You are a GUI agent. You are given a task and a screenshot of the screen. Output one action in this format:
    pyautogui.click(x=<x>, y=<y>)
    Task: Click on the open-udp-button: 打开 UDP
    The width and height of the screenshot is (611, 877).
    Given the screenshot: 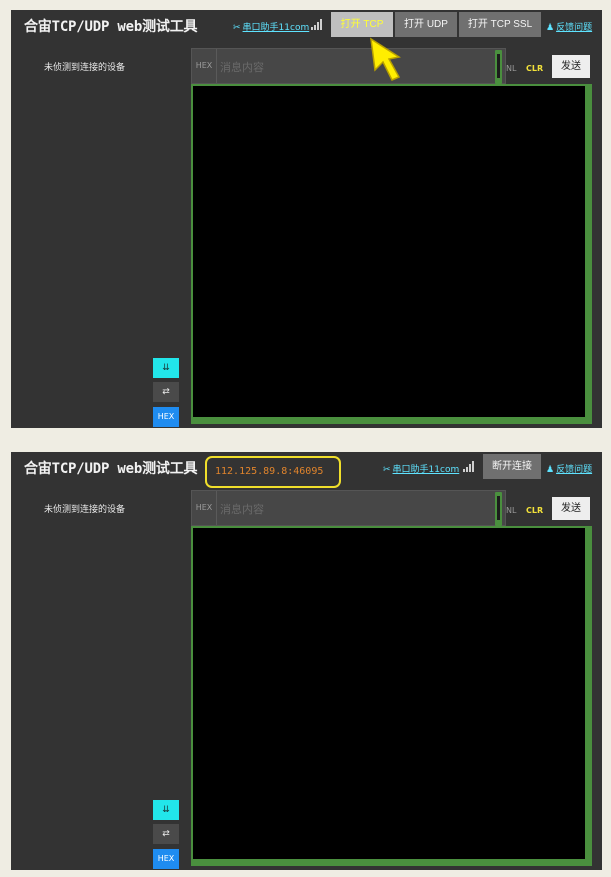 What is the action you would take?
    pyautogui.click(x=426, y=24)
    